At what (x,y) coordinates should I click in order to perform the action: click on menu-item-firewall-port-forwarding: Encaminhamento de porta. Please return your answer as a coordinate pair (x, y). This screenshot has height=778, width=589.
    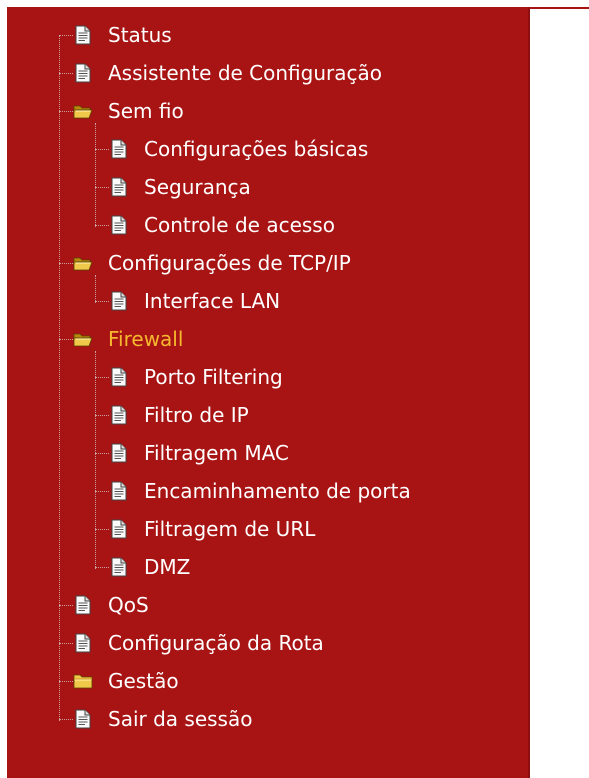
    Looking at the image, I should click on (260, 491).